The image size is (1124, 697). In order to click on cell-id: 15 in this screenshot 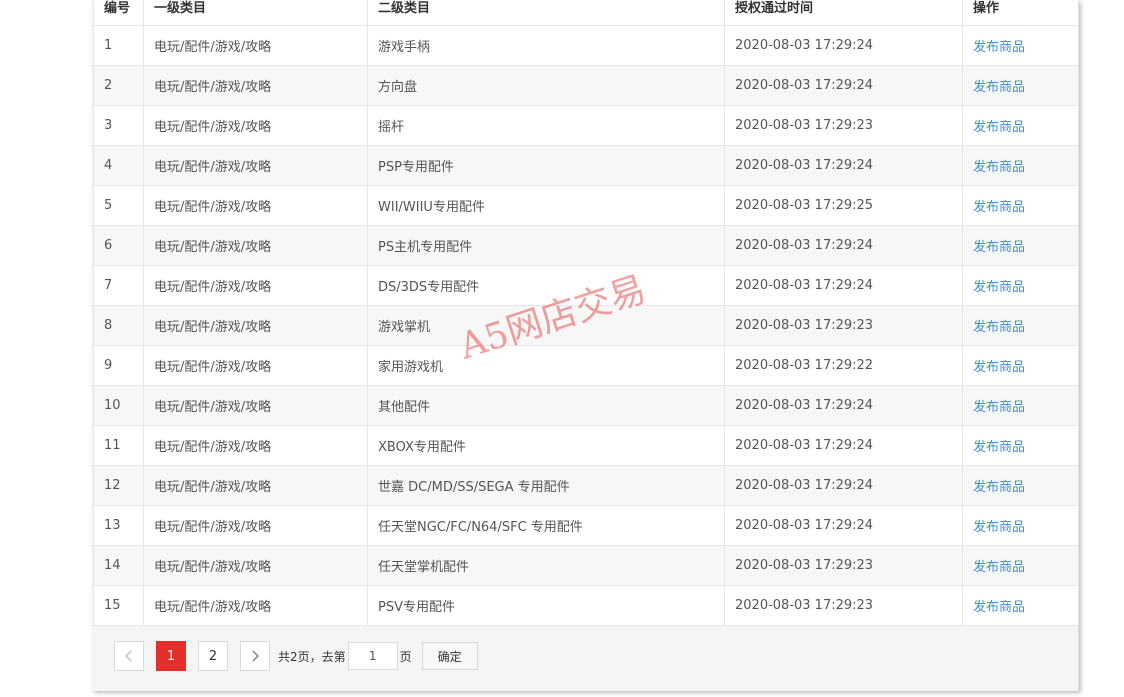, I will do `click(118, 605)`.